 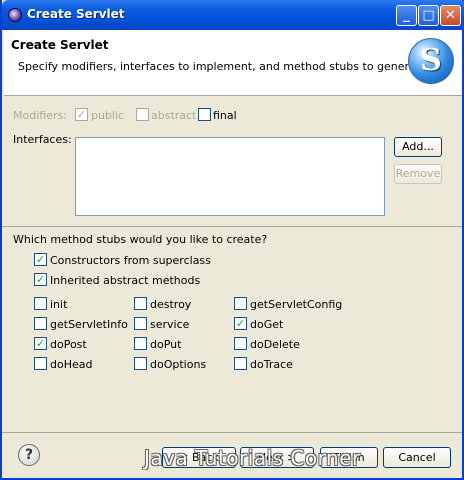 I want to click on init-label: init, so click(x=59, y=304).